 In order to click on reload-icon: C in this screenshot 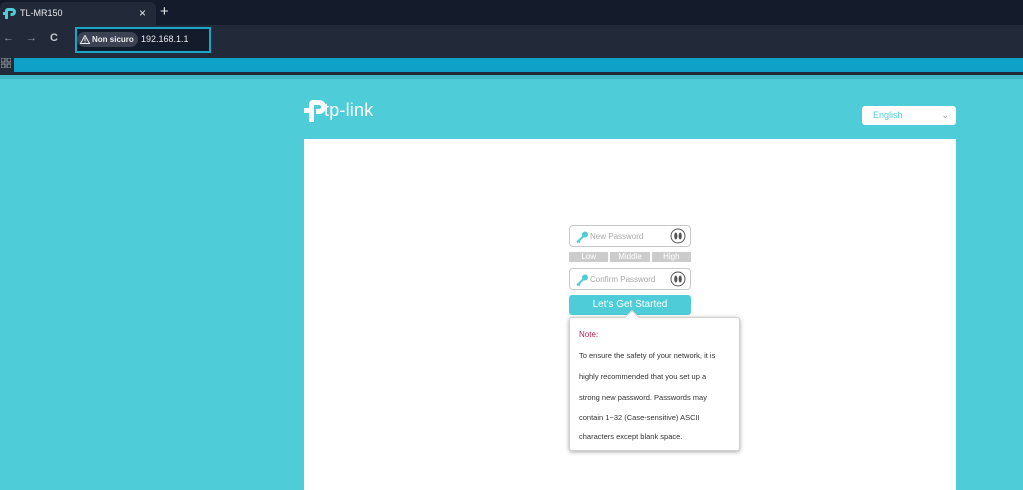, I will do `click(54, 38)`.